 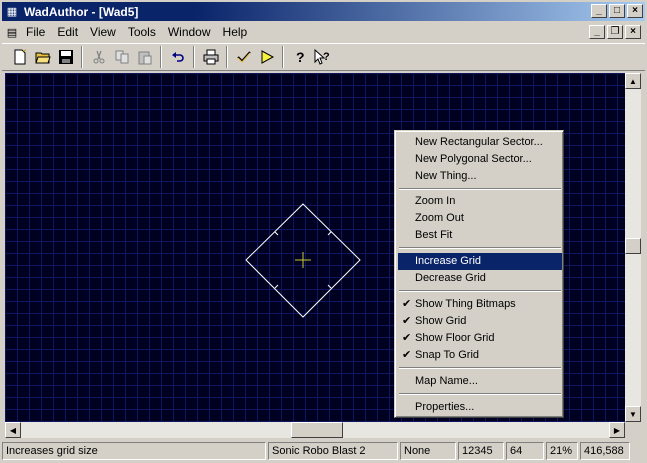 I want to click on new-file-icon, so click(x=19, y=57).